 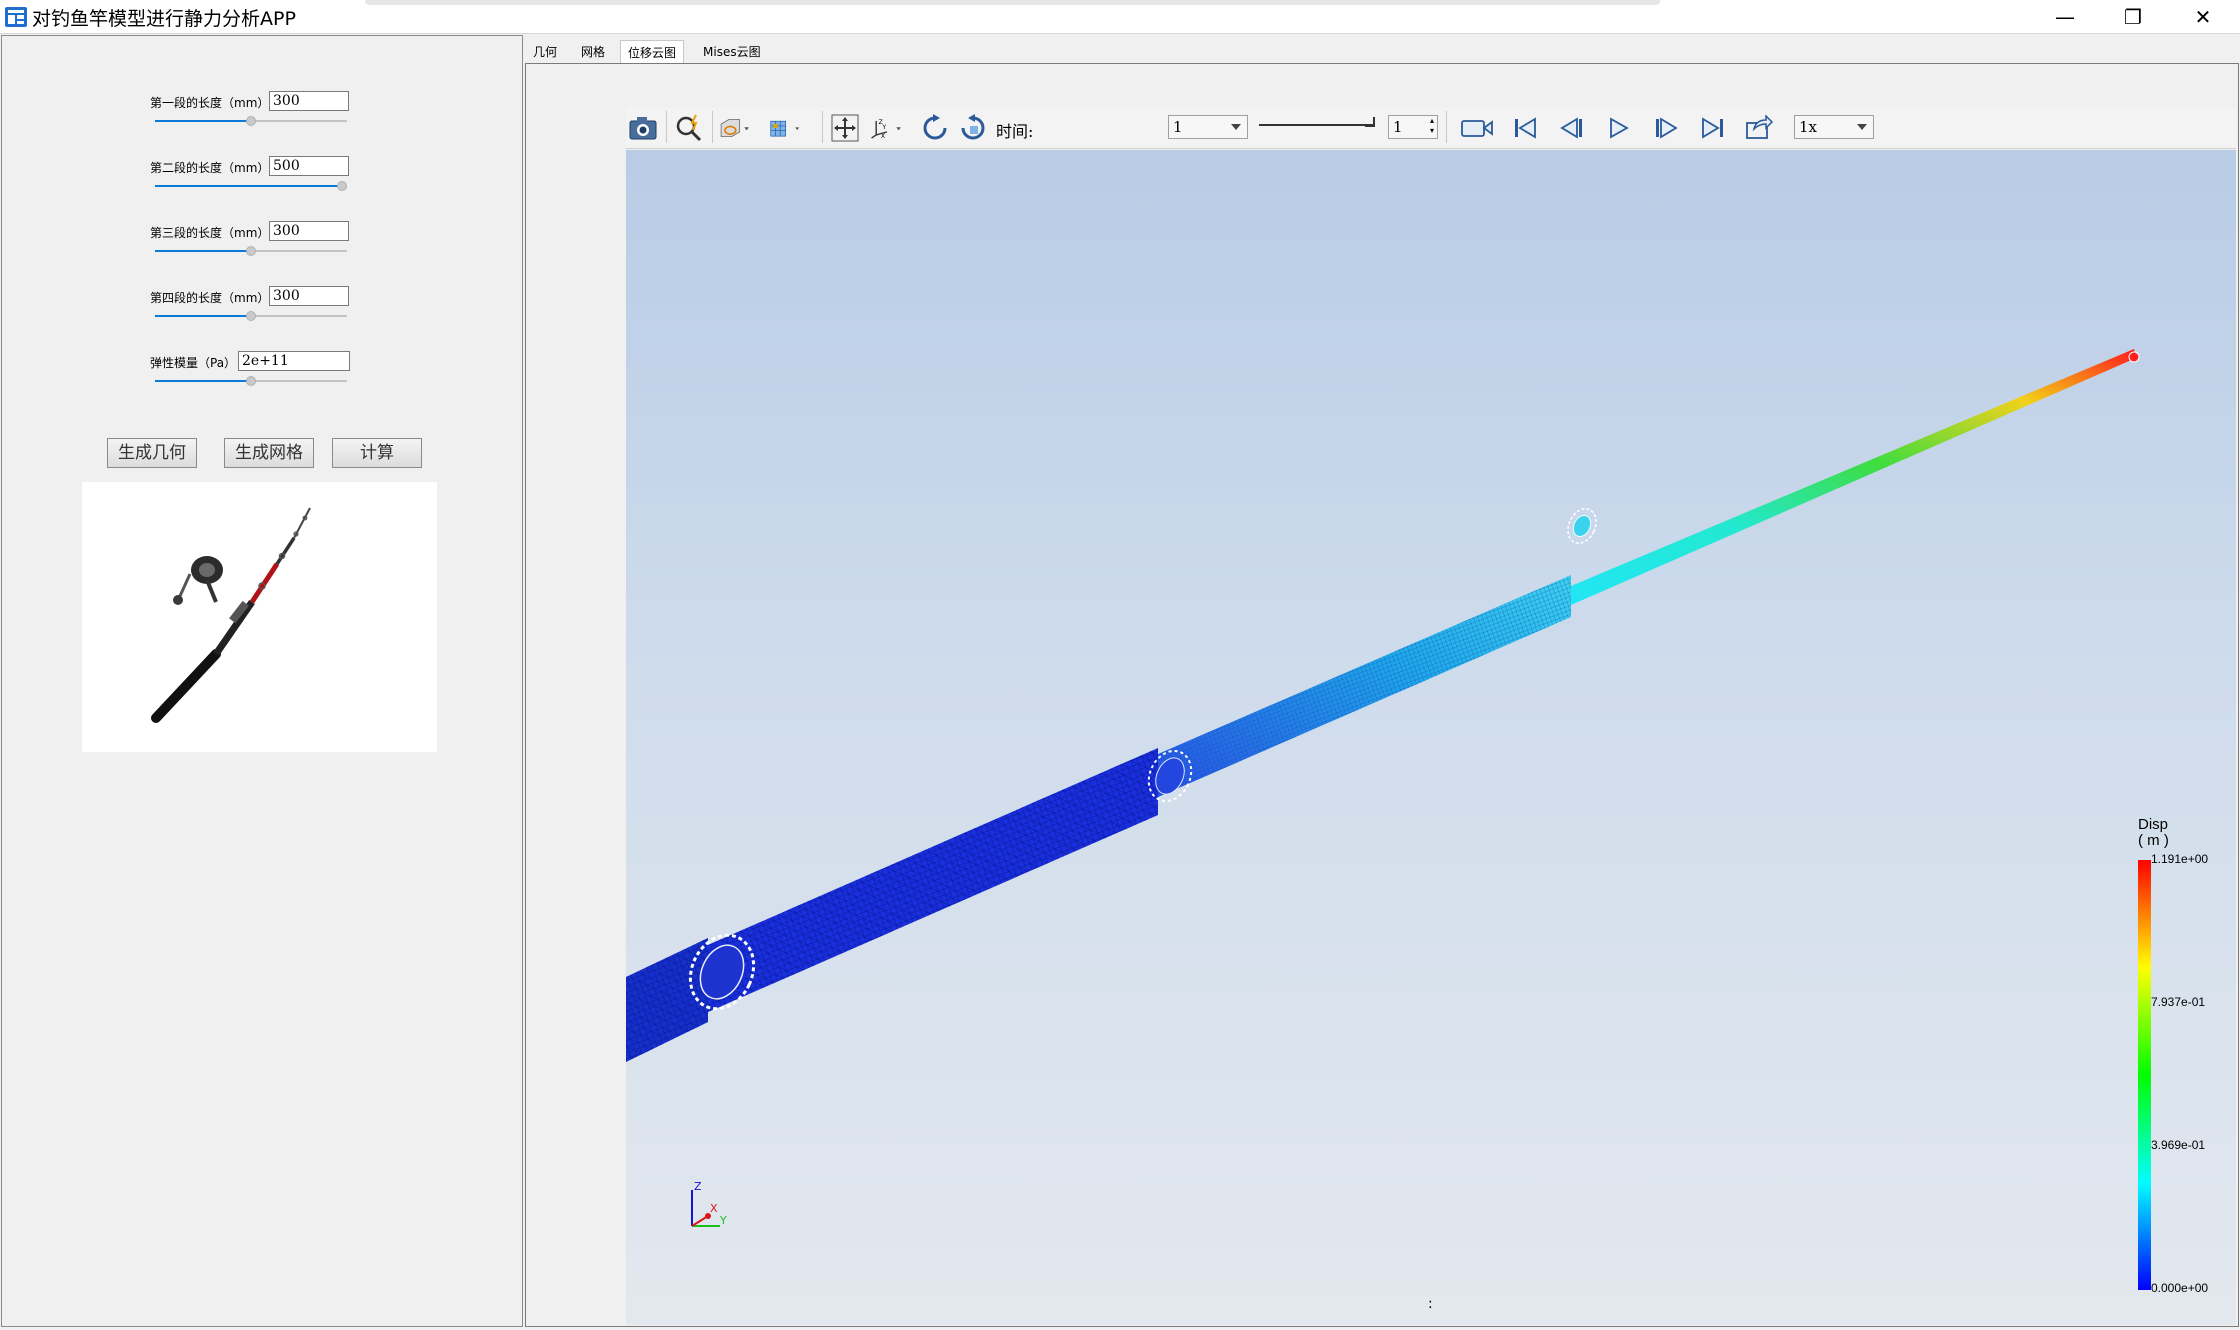 I want to click on camera-icon, so click(x=643, y=128).